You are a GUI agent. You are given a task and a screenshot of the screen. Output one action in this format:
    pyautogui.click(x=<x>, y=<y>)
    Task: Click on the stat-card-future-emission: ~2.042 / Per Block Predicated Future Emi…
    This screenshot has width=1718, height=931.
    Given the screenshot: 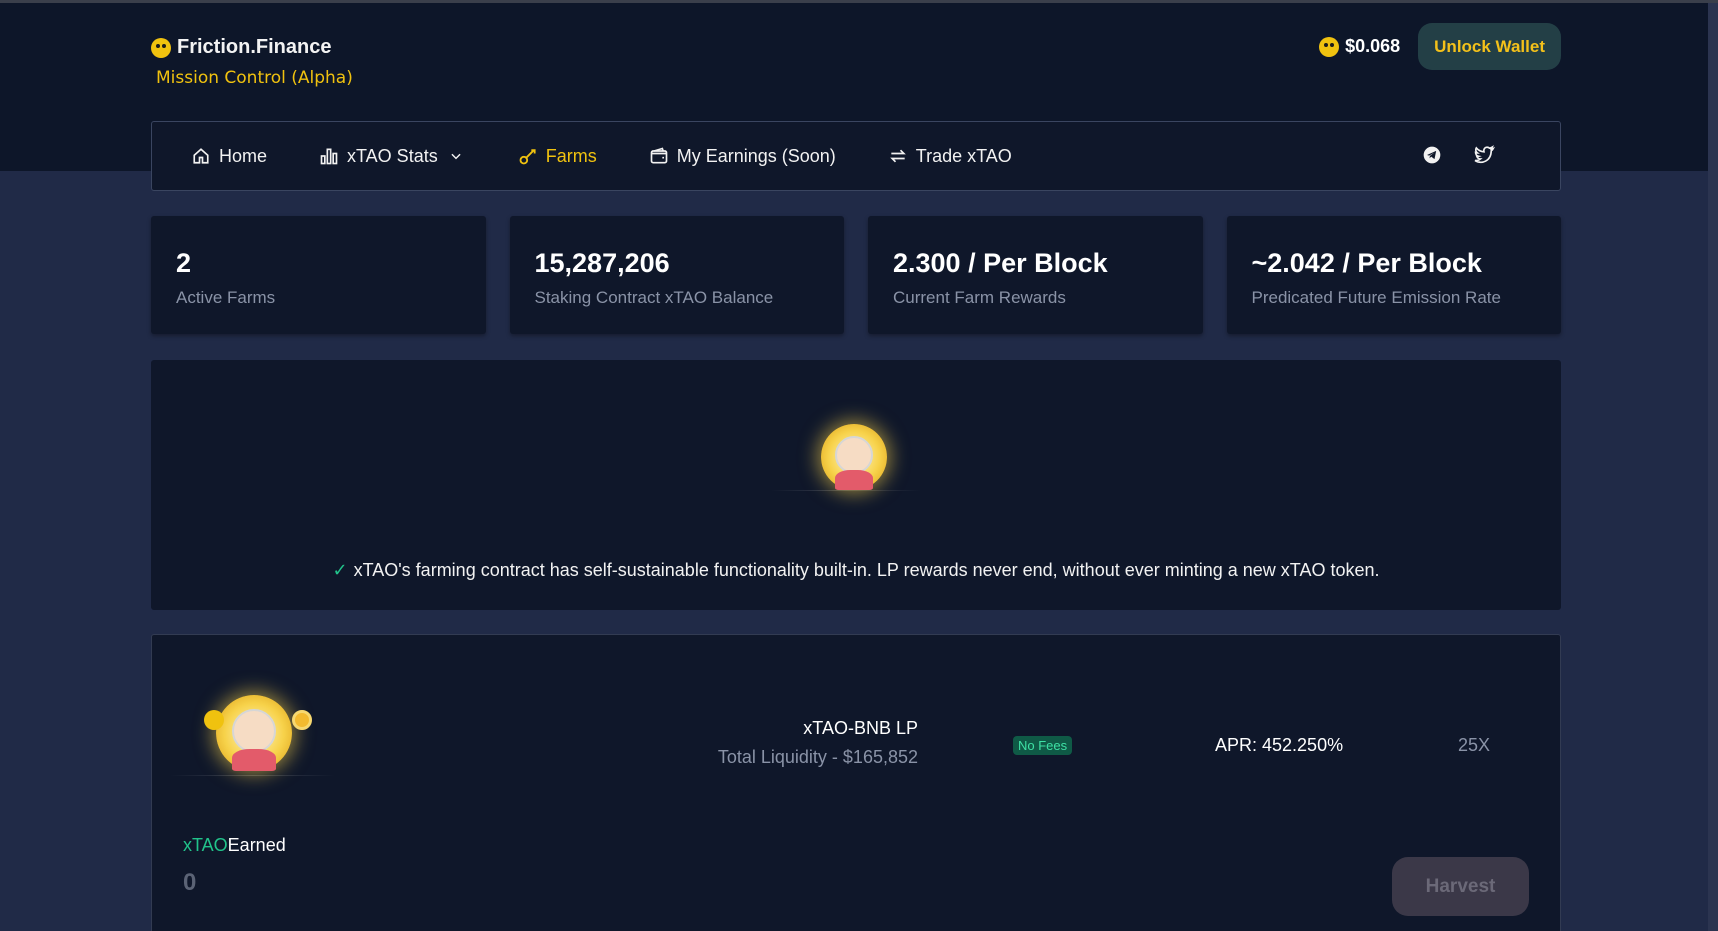 What is the action you would take?
    pyautogui.click(x=1393, y=275)
    